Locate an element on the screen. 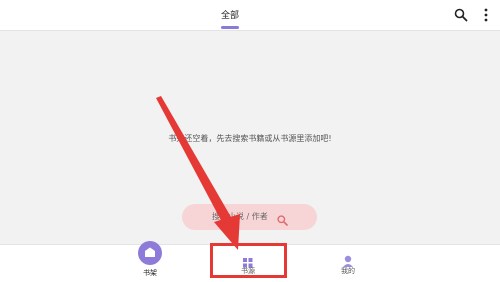 The width and height of the screenshot is (500, 282). nav-item-bookshelf: 书架 is located at coordinates (150, 261).